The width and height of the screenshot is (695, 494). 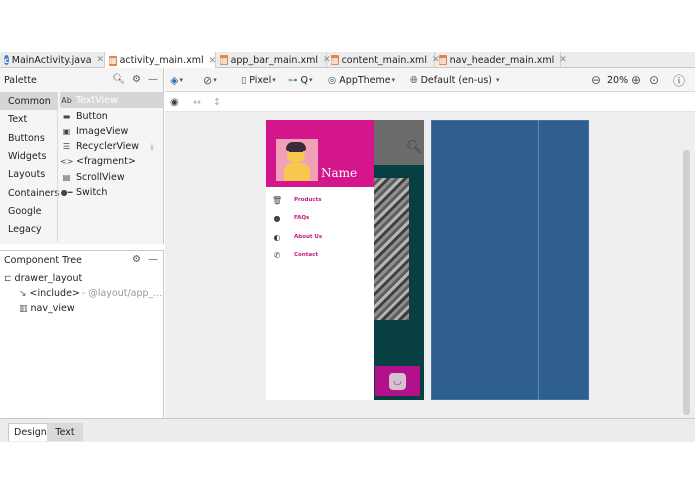 I want to click on palette-category-widgets: Widgets, so click(x=28, y=156).